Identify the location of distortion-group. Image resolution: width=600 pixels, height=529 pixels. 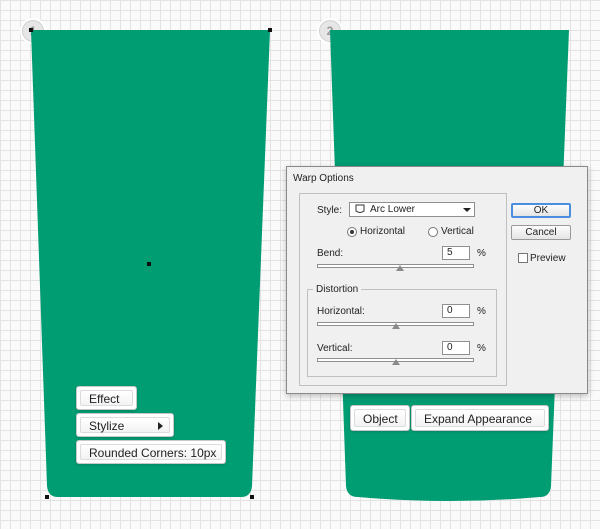
(402, 333).